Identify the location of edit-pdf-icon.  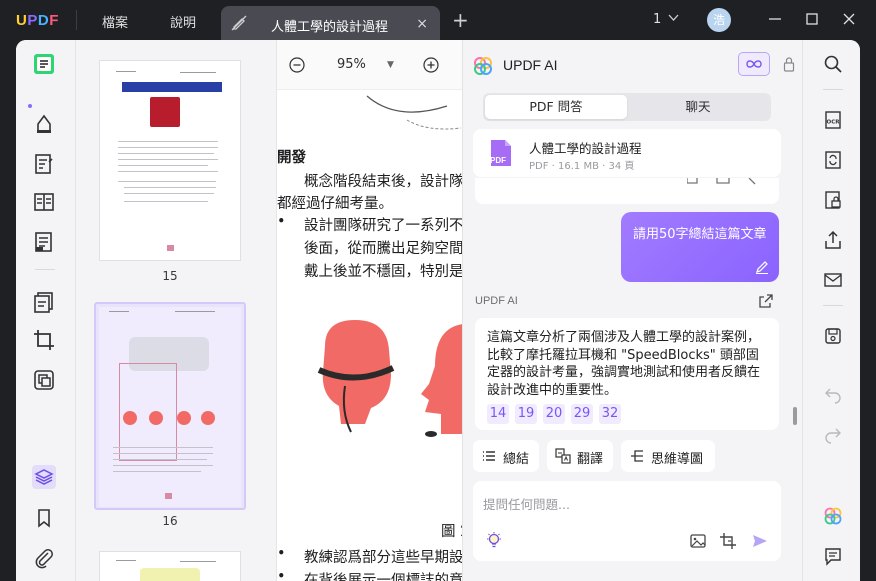
(44, 164).